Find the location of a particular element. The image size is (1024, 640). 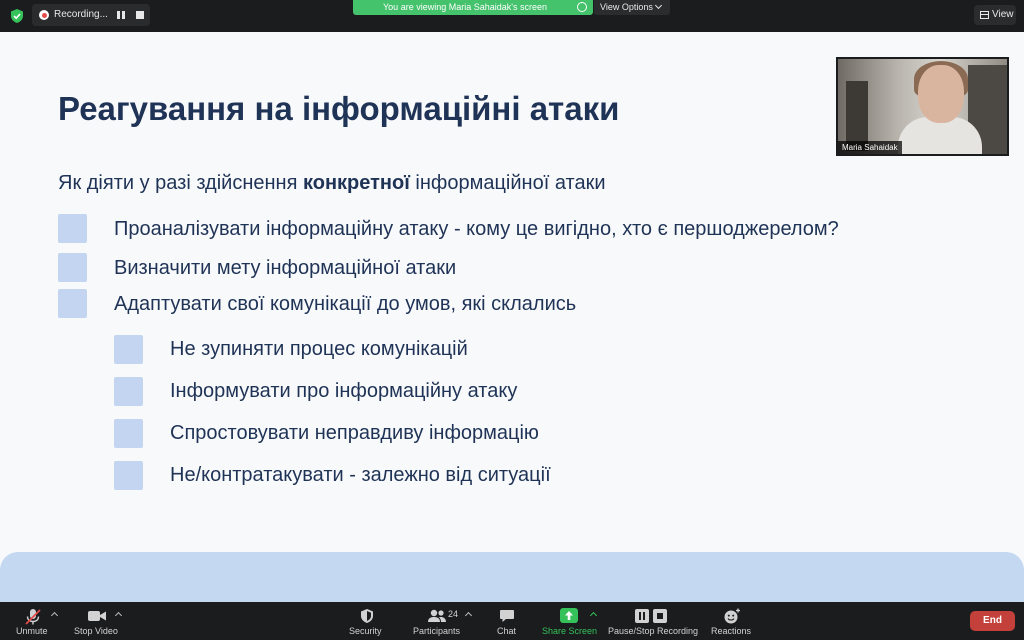

view-options-button: View Options is located at coordinates (632, 7).